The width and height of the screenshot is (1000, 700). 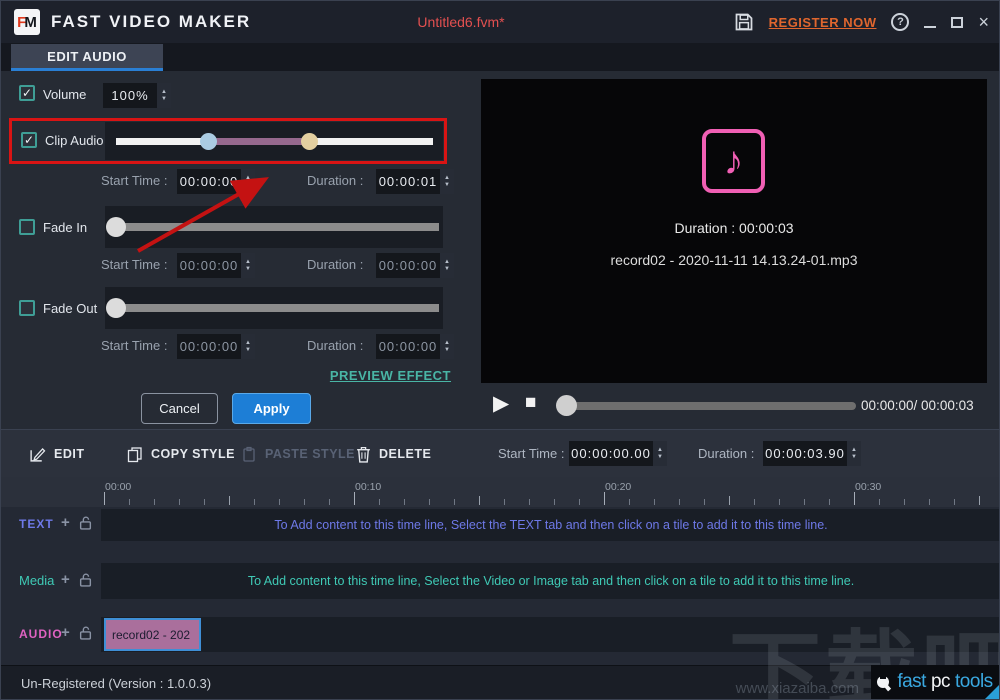 I want to click on fade-in-start-field: 00:00:00, so click(x=209, y=265).